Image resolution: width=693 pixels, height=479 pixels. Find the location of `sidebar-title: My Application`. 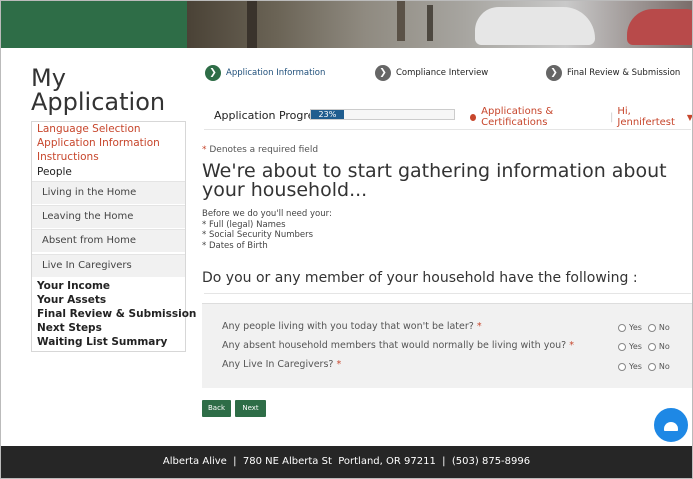

sidebar-title: My Application is located at coordinates (98, 90).